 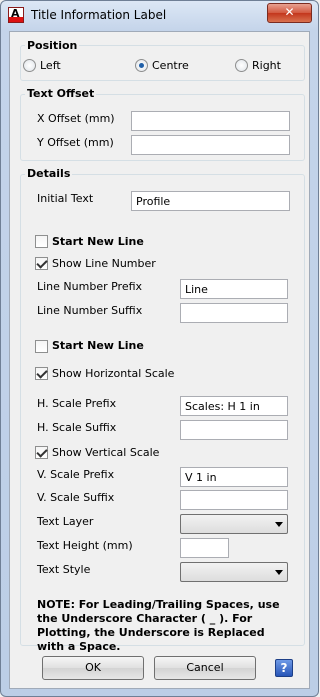 What do you see at coordinates (75, 142) in the screenshot?
I see `y-offset-label: Y Offset (mm)` at bounding box center [75, 142].